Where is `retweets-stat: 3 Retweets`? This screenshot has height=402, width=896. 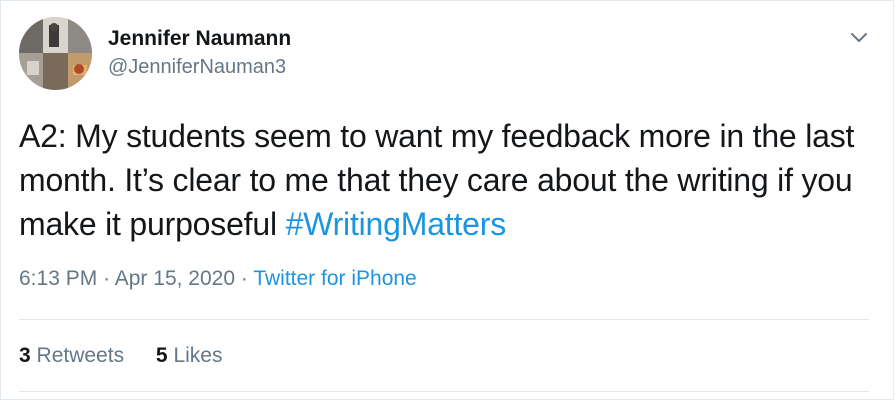
retweets-stat: 3 Retweets is located at coordinates (71, 355).